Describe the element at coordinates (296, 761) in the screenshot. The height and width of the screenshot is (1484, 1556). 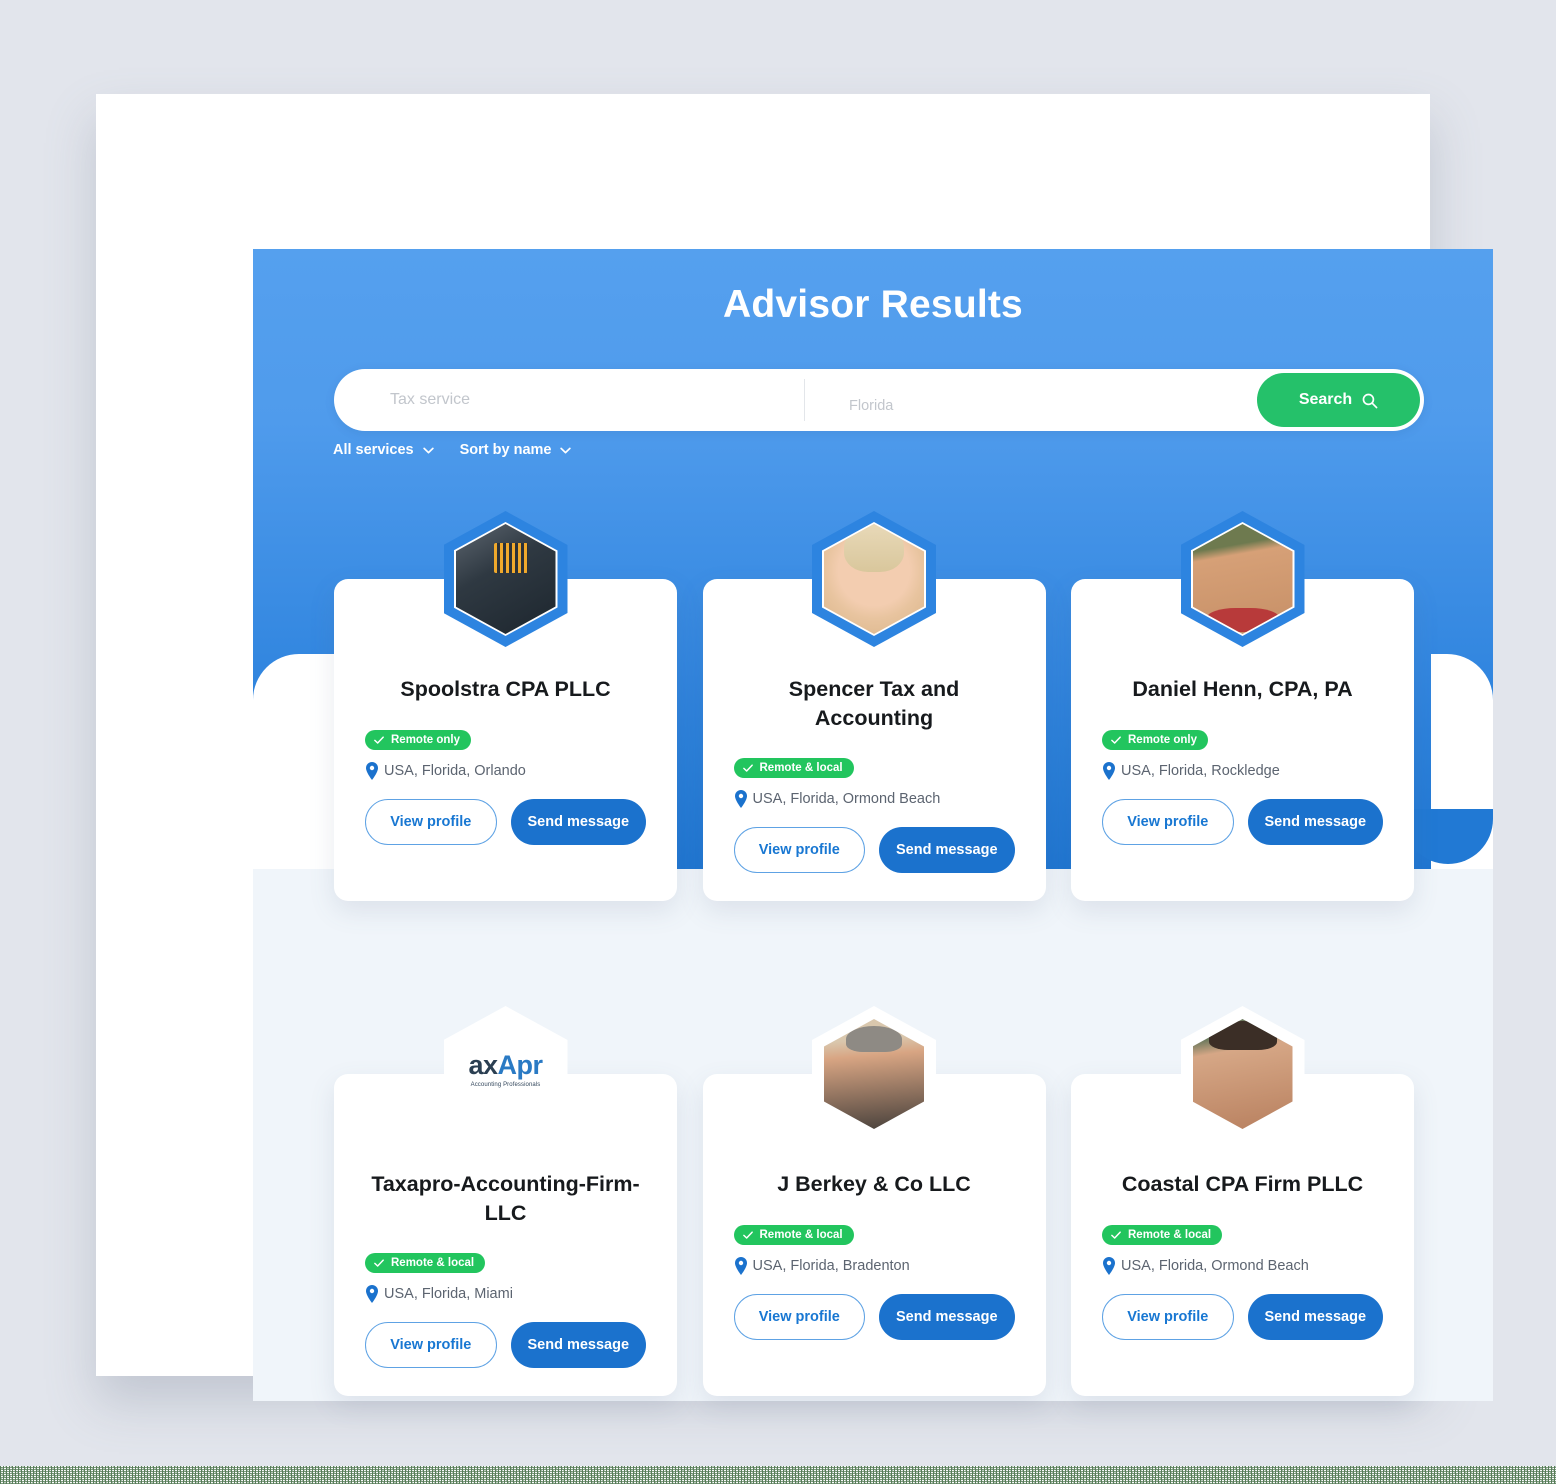
I see `hero-cut-left` at that location.